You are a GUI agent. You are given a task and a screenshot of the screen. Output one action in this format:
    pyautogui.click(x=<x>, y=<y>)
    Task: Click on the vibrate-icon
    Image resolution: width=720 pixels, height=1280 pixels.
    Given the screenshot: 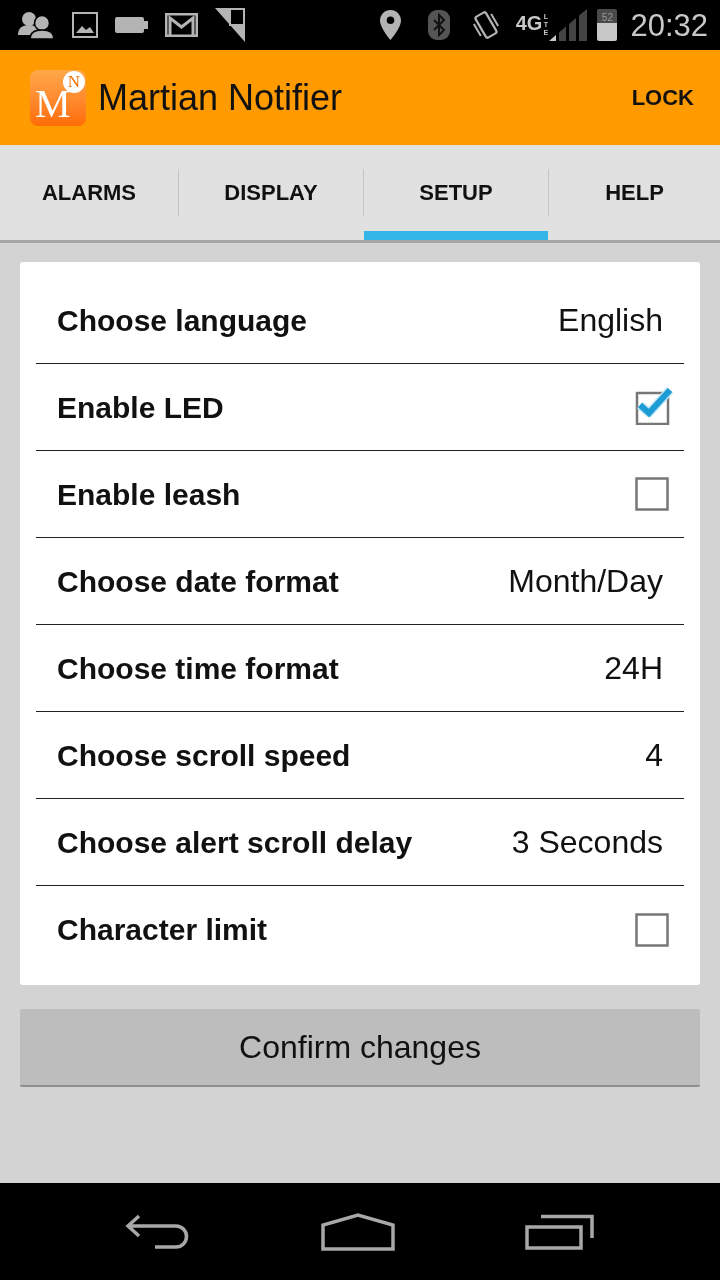 What is the action you would take?
    pyautogui.click(x=485, y=25)
    